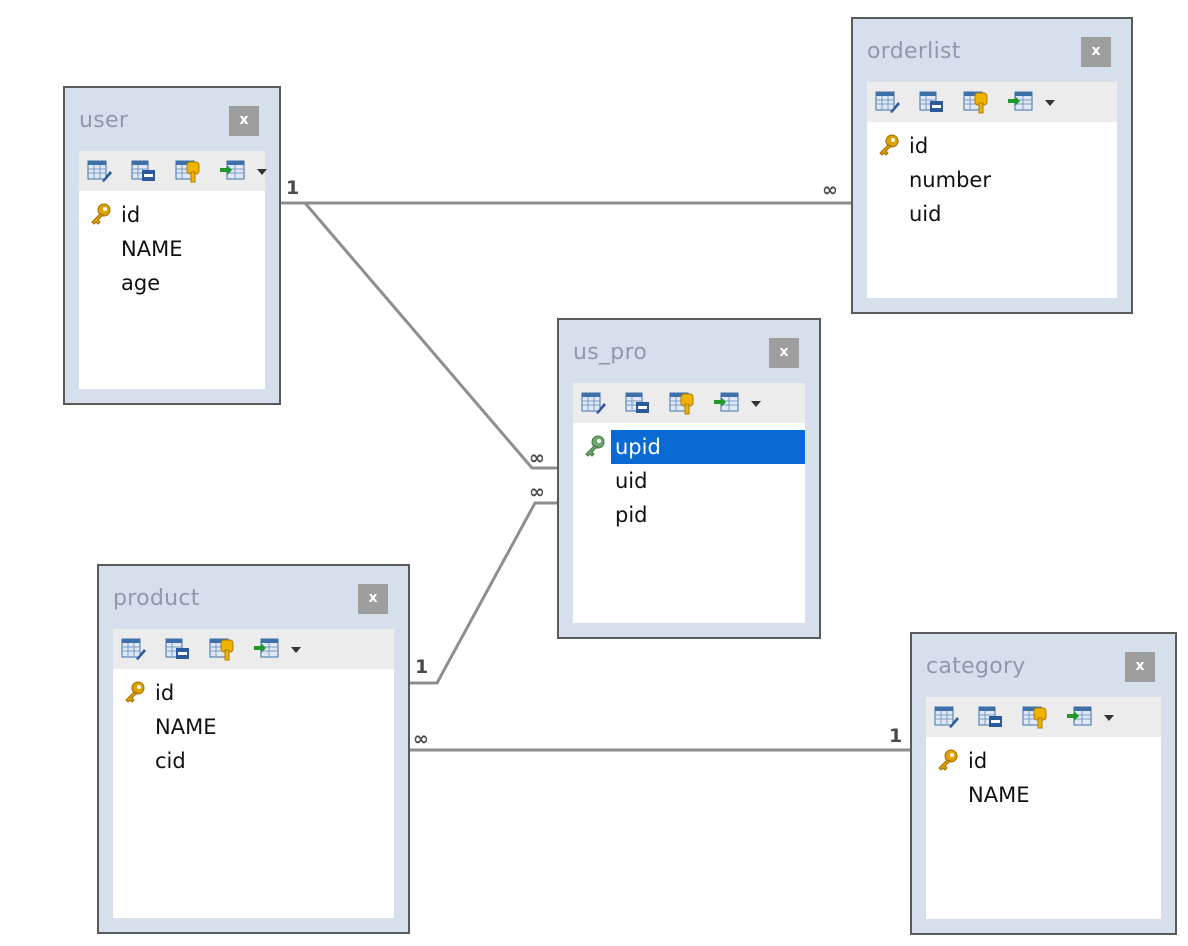 This screenshot has height=946, width=1188. I want to click on table-category: category x id NAME, so click(1043, 783).